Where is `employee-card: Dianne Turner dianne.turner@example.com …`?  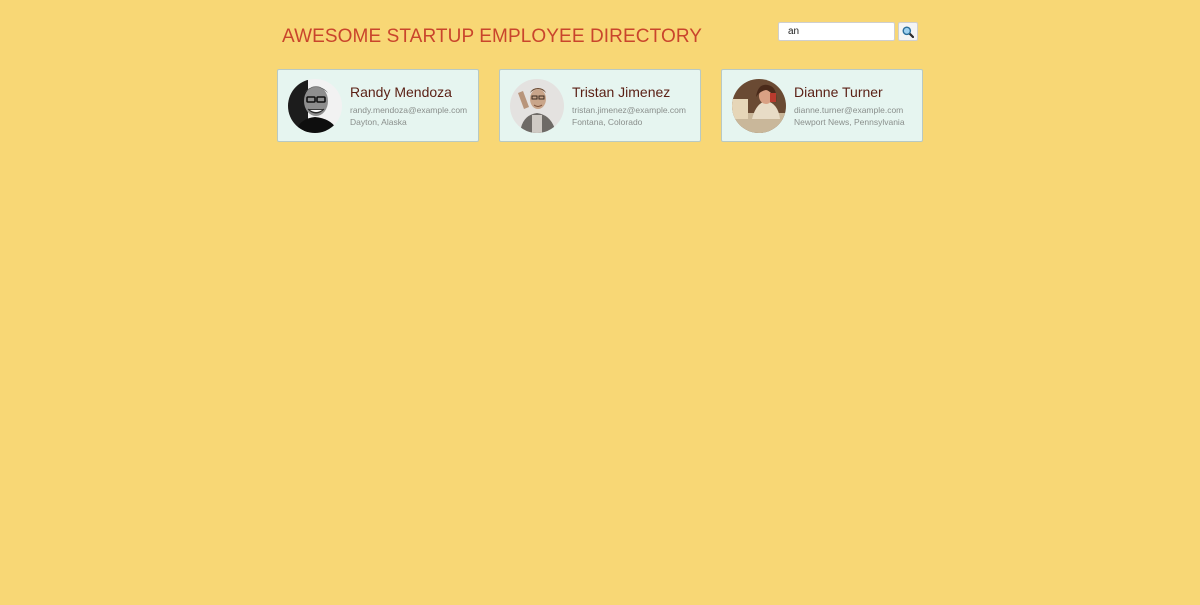 employee-card: Dianne Turner dianne.turner@example.com … is located at coordinates (822, 105).